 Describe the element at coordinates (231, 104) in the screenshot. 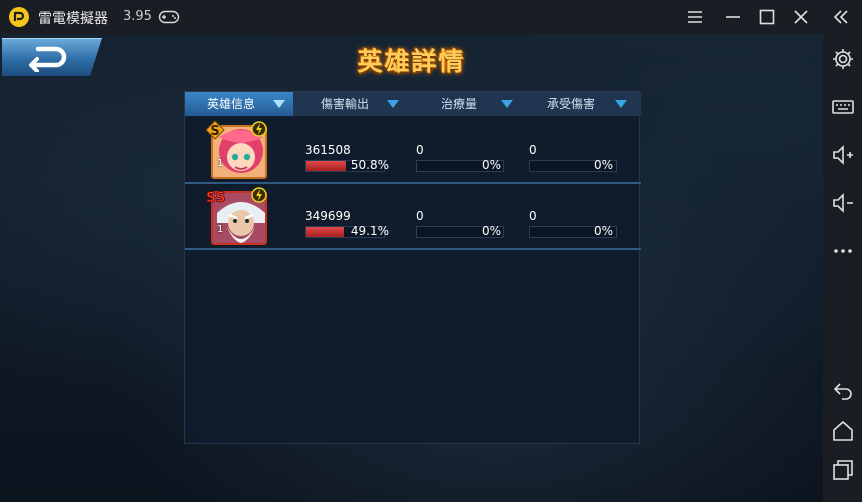

I see `column-label: 英雄信息` at that location.